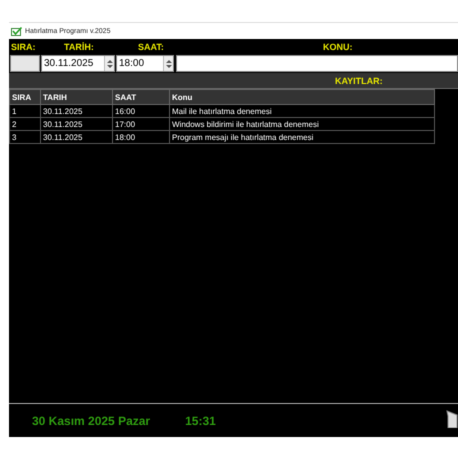 Image resolution: width=458 pixels, height=458 pixels. What do you see at coordinates (302, 111) in the screenshot?
I see `table-cell: Mail ile hatırlatma denemesi` at bounding box center [302, 111].